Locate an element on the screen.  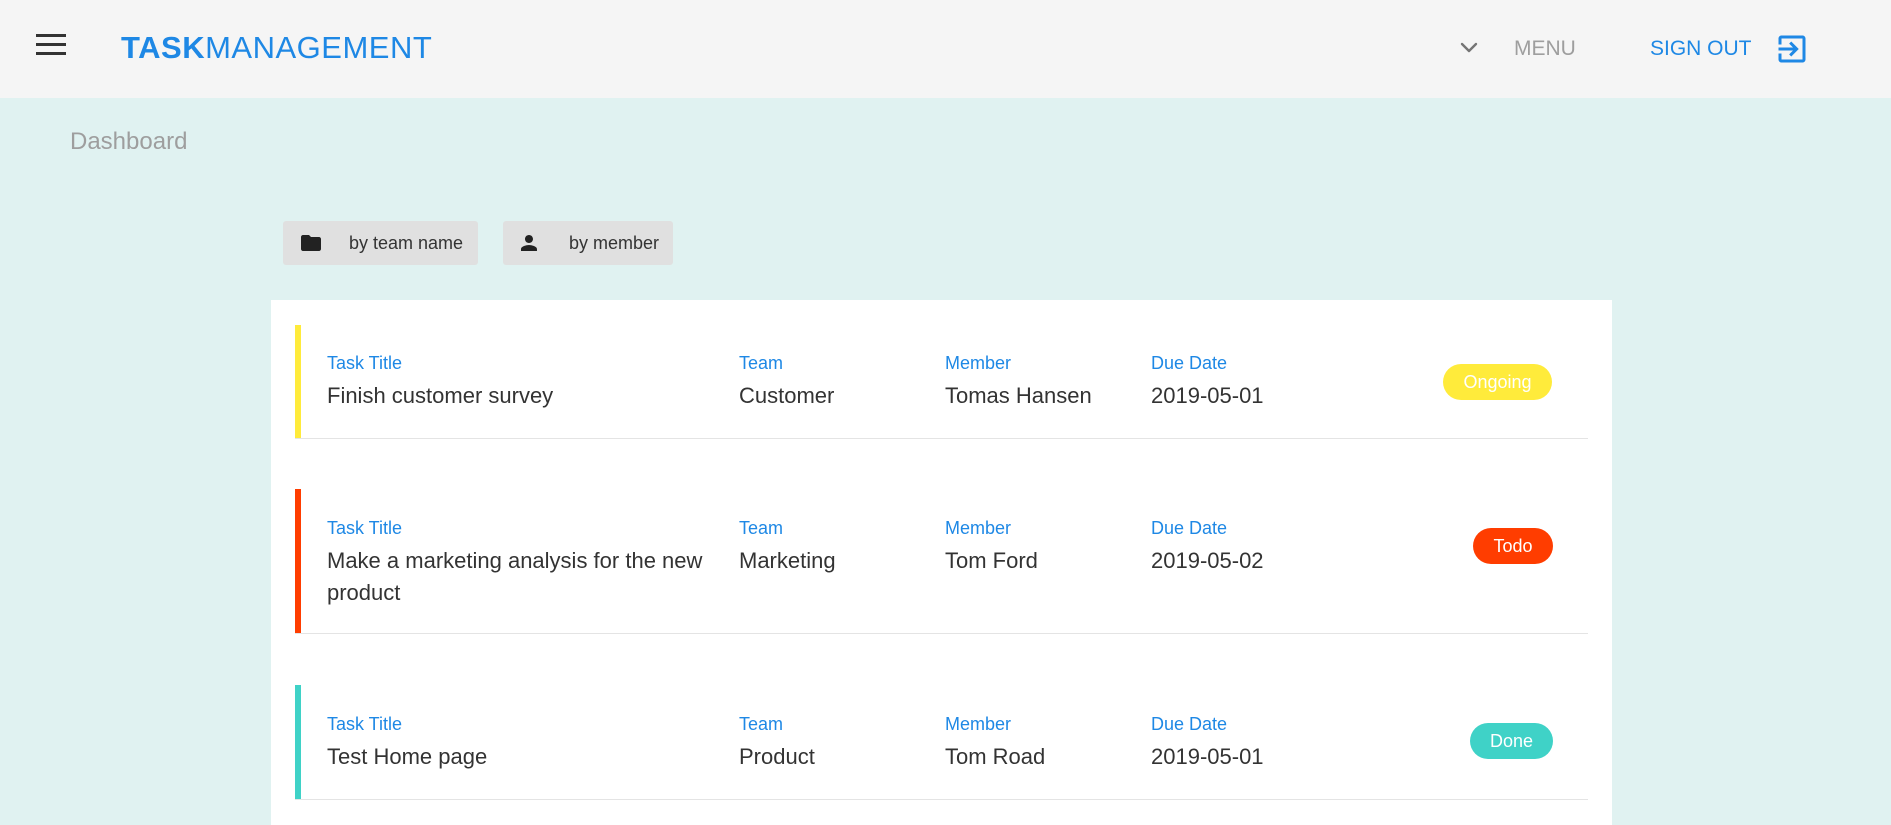
task-team-cell: Team Marketing is located at coordinates (839, 547).